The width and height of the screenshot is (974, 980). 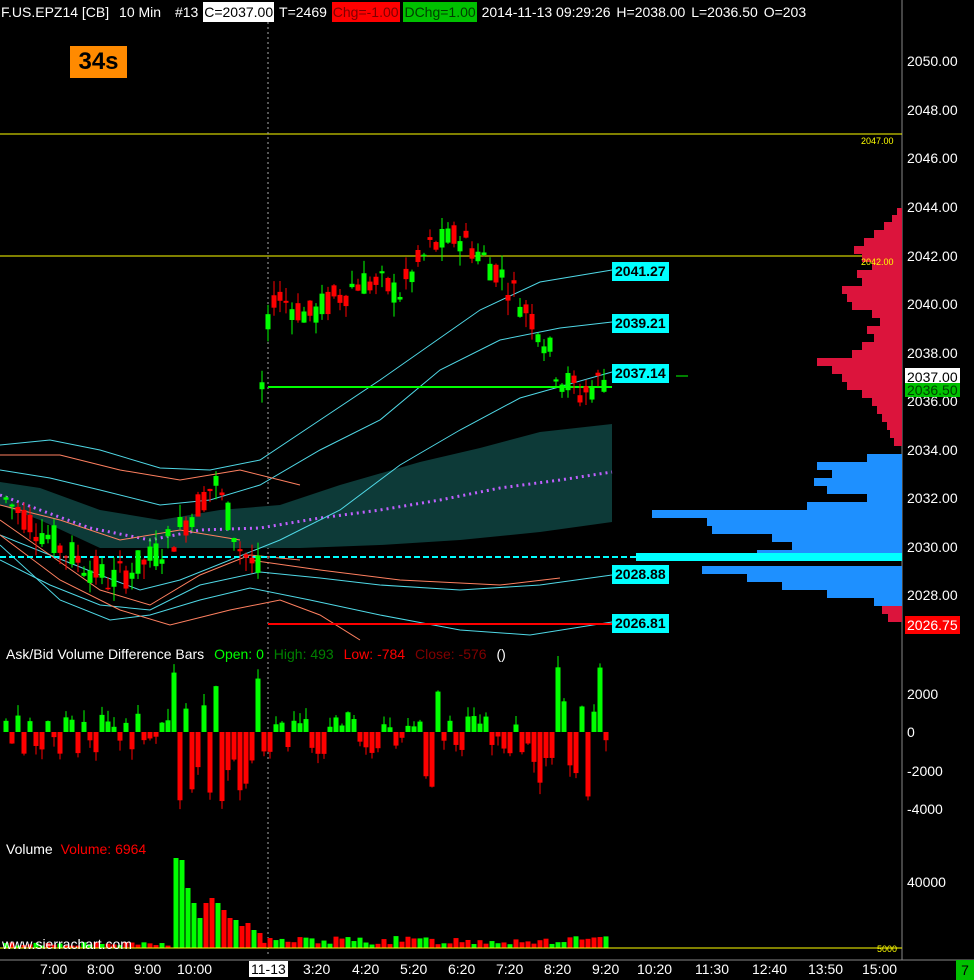 What do you see at coordinates (67, 944) in the screenshot?
I see `watermark: www.sierrachart.com` at bounding box center [67, 944].